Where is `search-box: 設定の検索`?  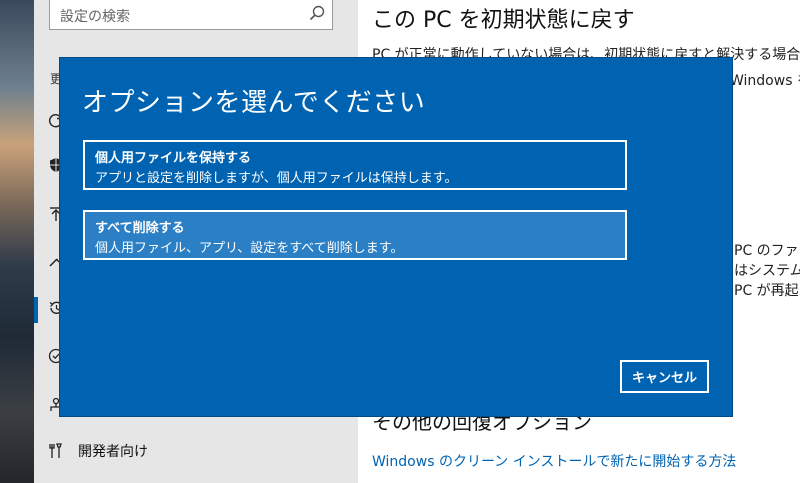
search-box: 設定の検索 is located at coordinates (191, 15).